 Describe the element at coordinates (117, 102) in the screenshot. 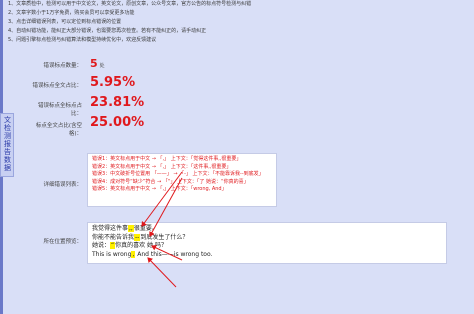

I see `stat-value: 23.81%` at that location.